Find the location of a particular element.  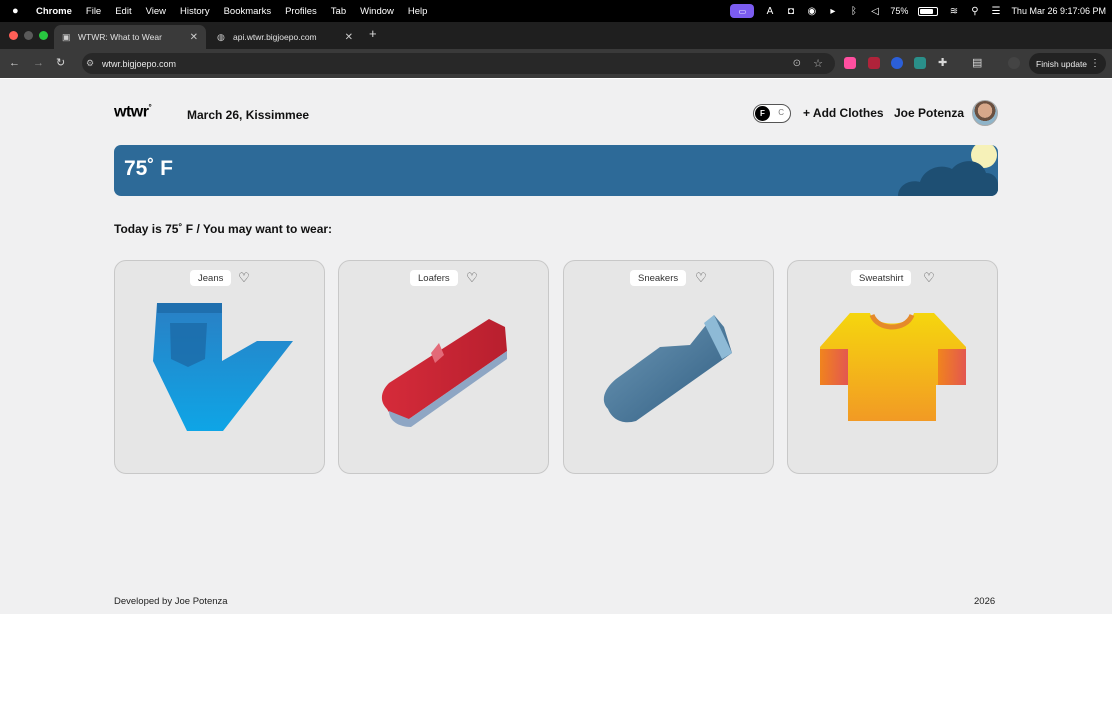

item-name-label: Loafers is located at coordinates (434, 278).